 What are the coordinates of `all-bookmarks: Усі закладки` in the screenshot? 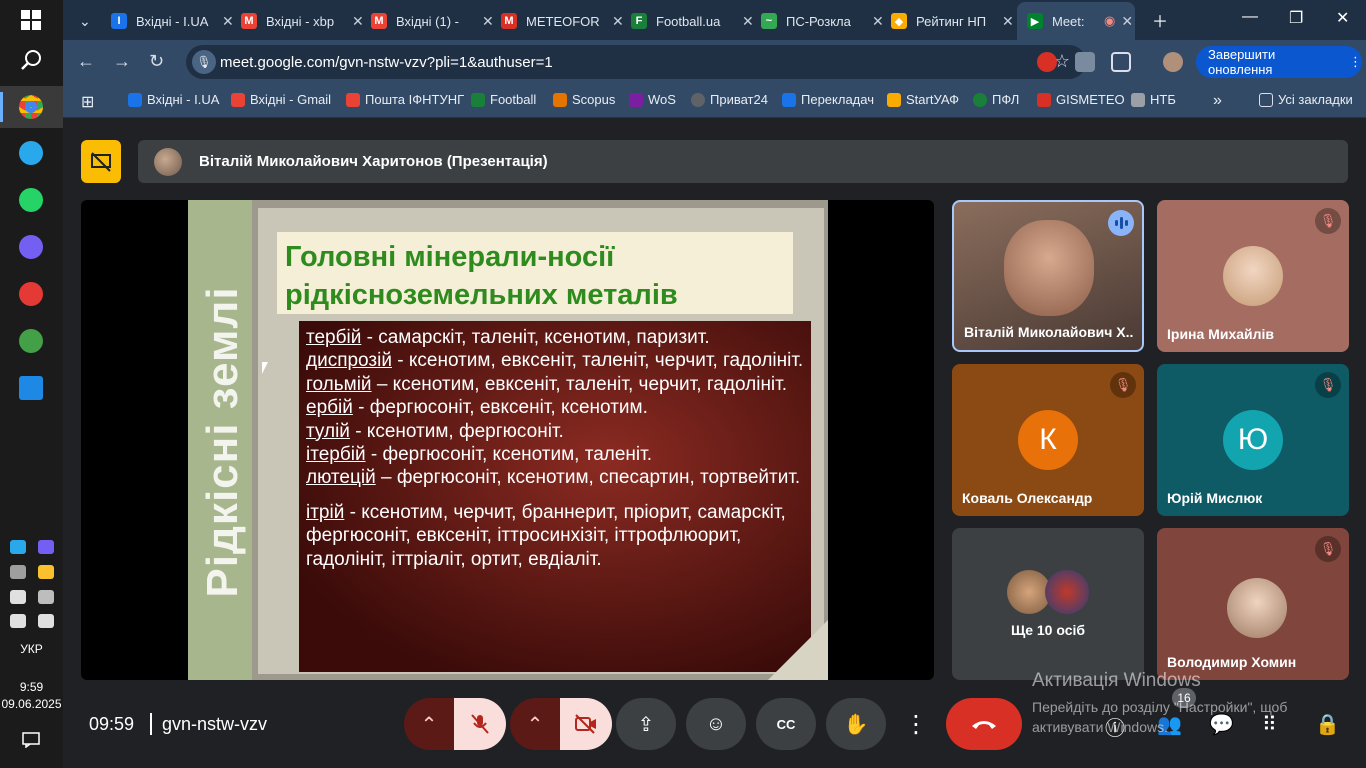 It's located at (1306, 99).